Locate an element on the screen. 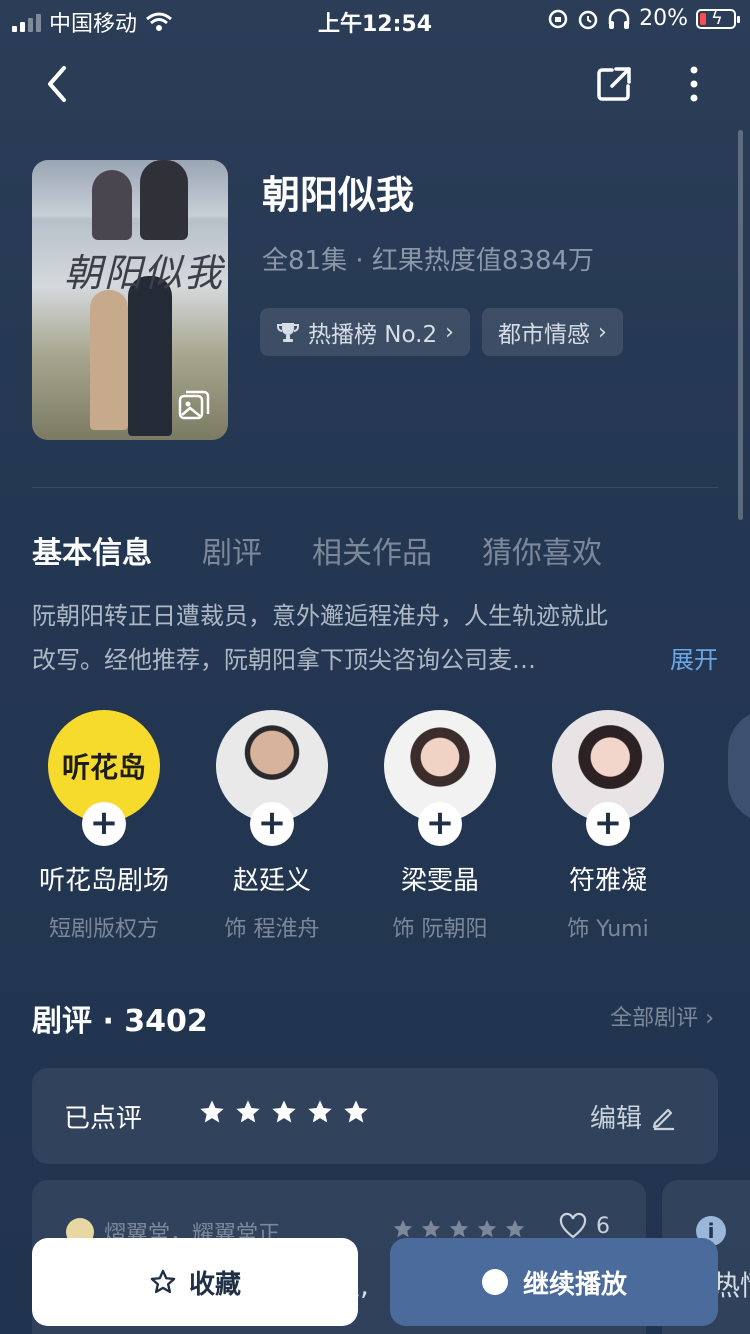 This screenshot has width=750, height=1334. more-icon is located at coordinates (694, 84).